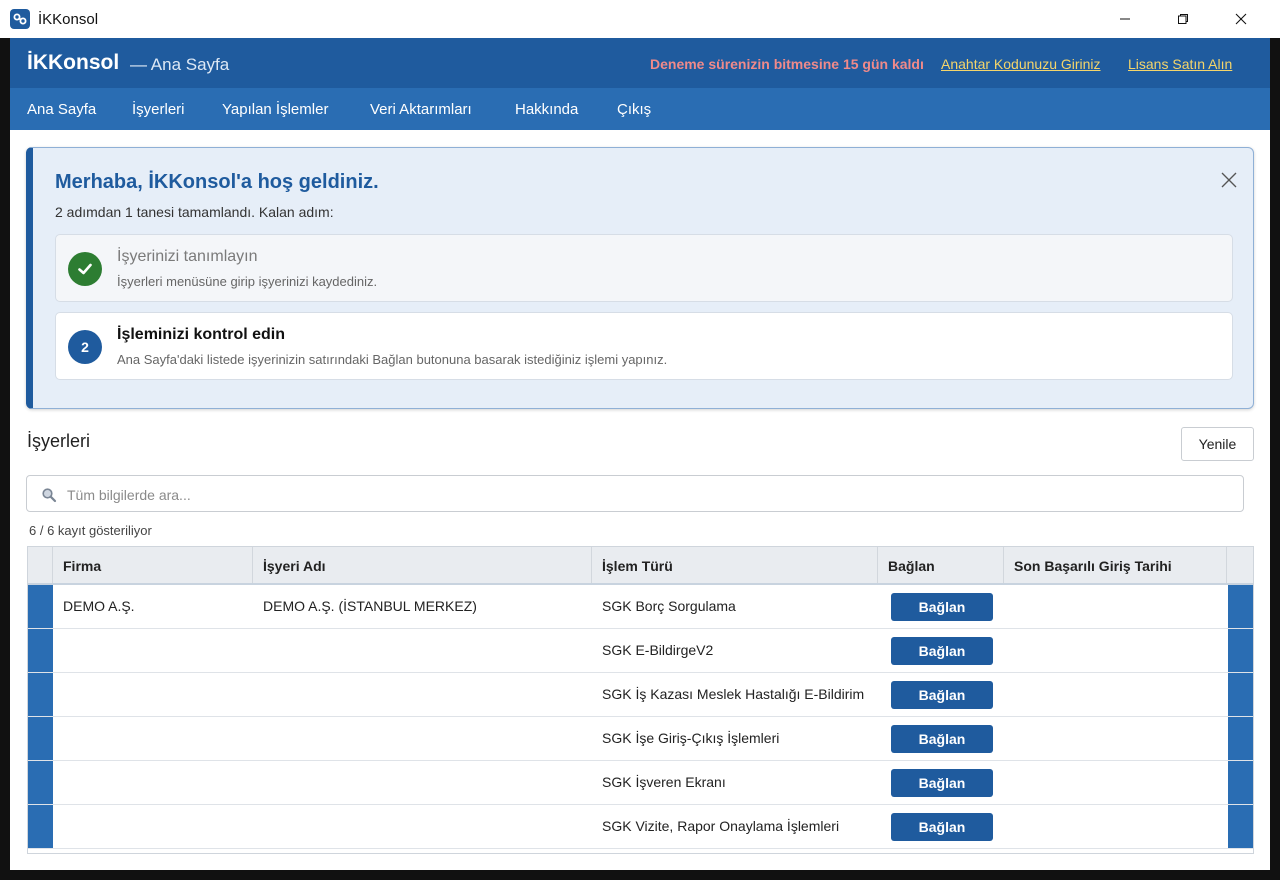  I want to click on table-row: SGK E-BildirgeV2 Bağlan, so click(640, 651).